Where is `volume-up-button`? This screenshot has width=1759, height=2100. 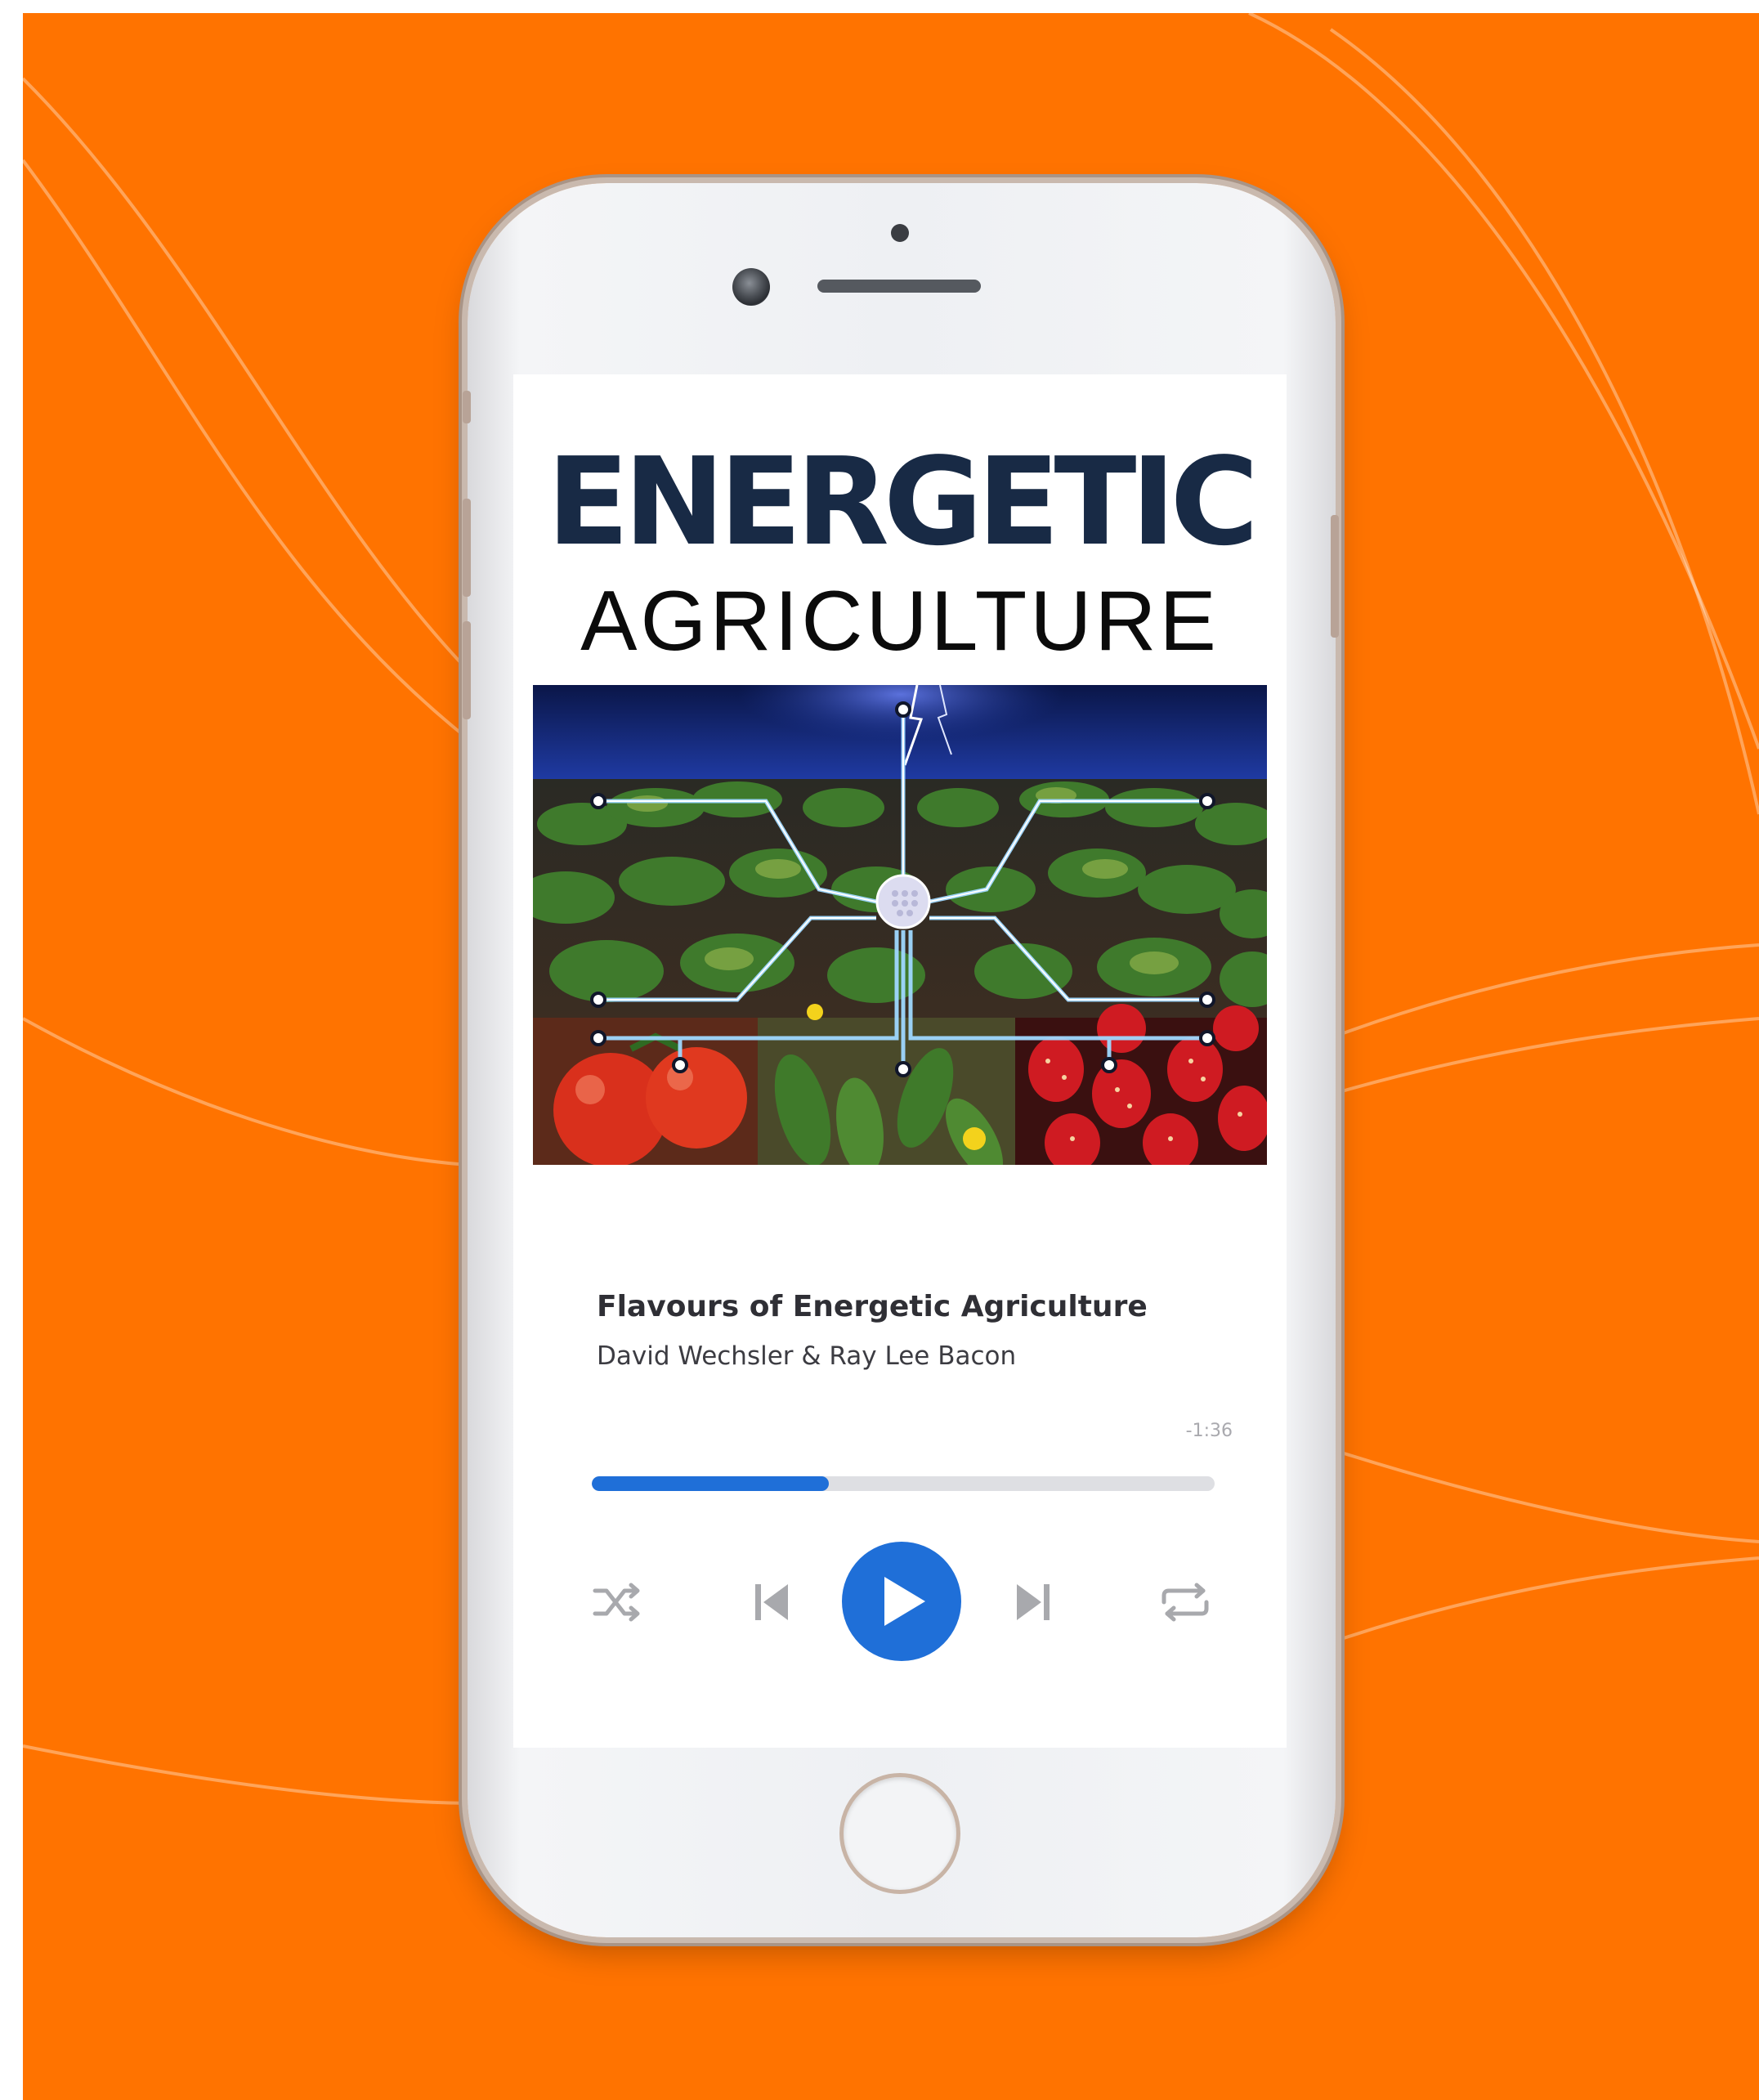 volume-up-button is located at coordinates (467, 548).